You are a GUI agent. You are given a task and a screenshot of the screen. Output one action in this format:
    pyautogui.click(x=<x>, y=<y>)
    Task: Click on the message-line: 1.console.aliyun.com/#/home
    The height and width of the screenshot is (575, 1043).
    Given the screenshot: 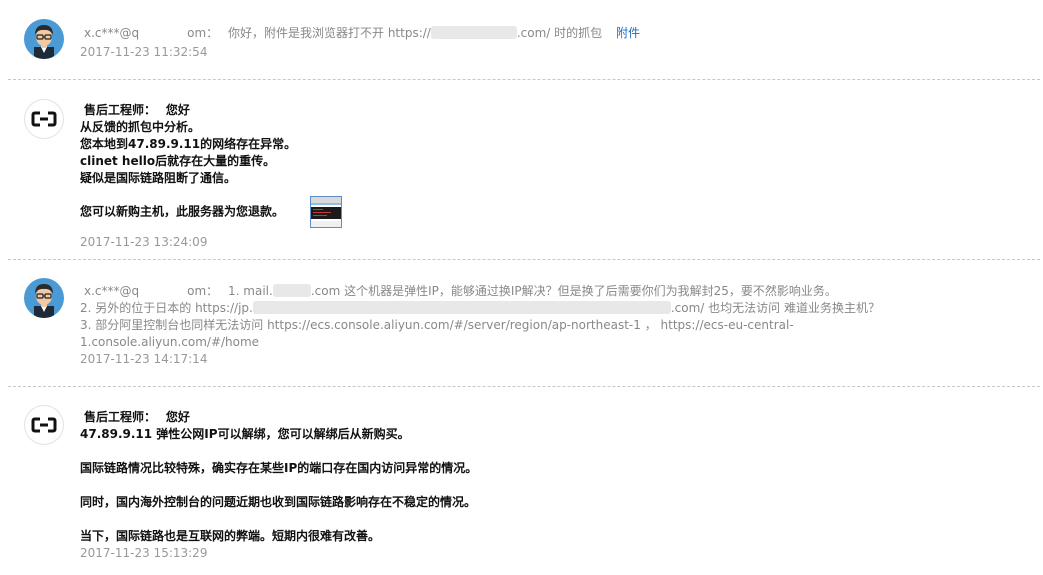 What is the action you would take?
    pyautogui.click(x=170, y=342)
    